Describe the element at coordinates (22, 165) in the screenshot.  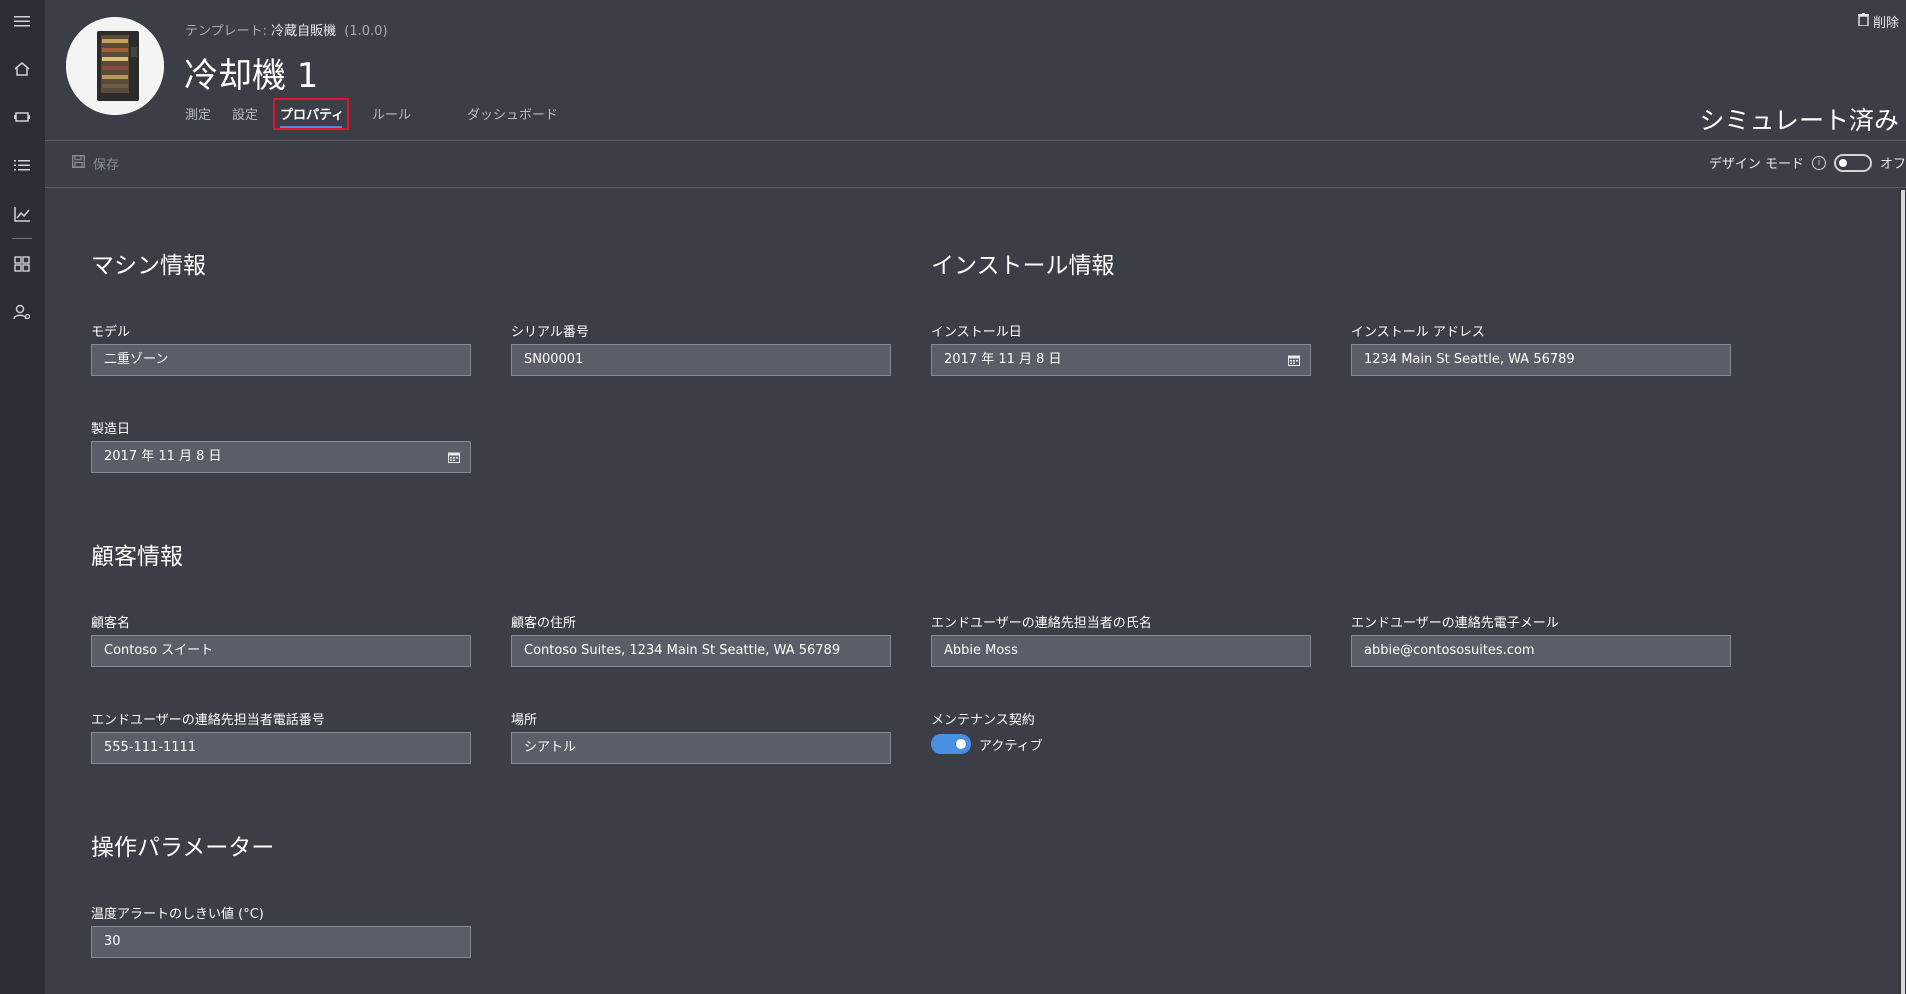
I see `list-icon` at that location.